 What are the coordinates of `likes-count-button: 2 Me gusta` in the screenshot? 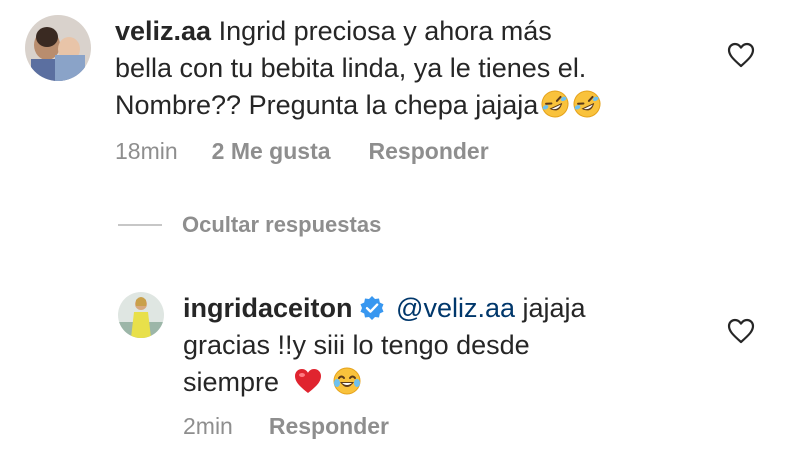 It's located at (271, 151).